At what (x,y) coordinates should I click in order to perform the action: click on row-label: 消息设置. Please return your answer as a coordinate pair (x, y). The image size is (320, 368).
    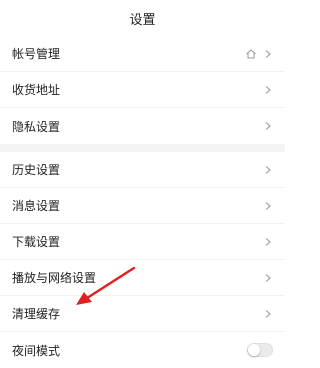
    Looking at the image, I should click on (36, 206).